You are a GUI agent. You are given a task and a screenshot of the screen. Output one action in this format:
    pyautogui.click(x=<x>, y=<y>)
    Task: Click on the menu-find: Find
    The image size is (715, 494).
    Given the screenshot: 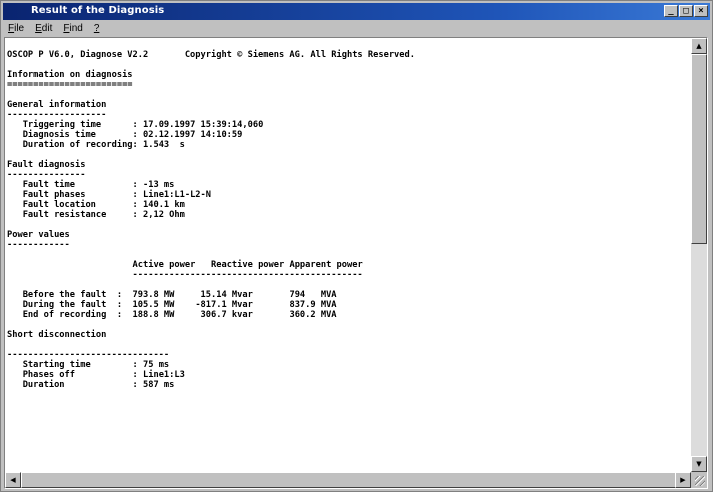 What is the action you would take?
    pyautogui.click(x=72, y=28)
    